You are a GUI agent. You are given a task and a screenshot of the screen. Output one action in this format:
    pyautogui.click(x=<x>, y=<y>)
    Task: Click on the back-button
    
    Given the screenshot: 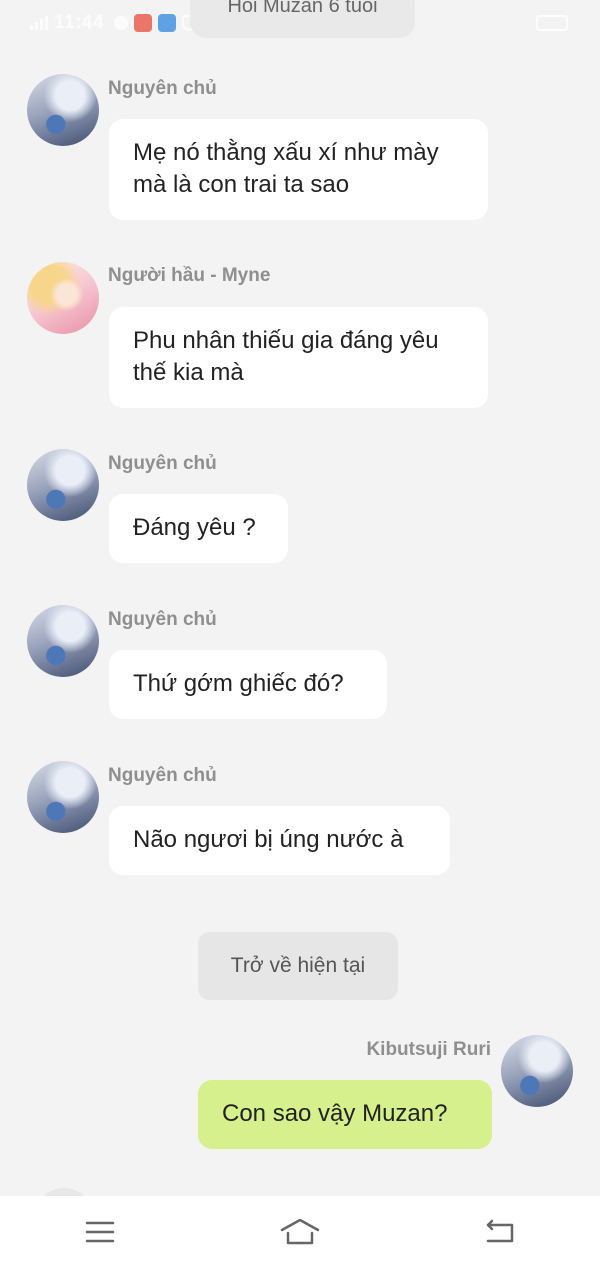 What is the action you would take?
    pyautogui.click(x=500, y=1232)
    